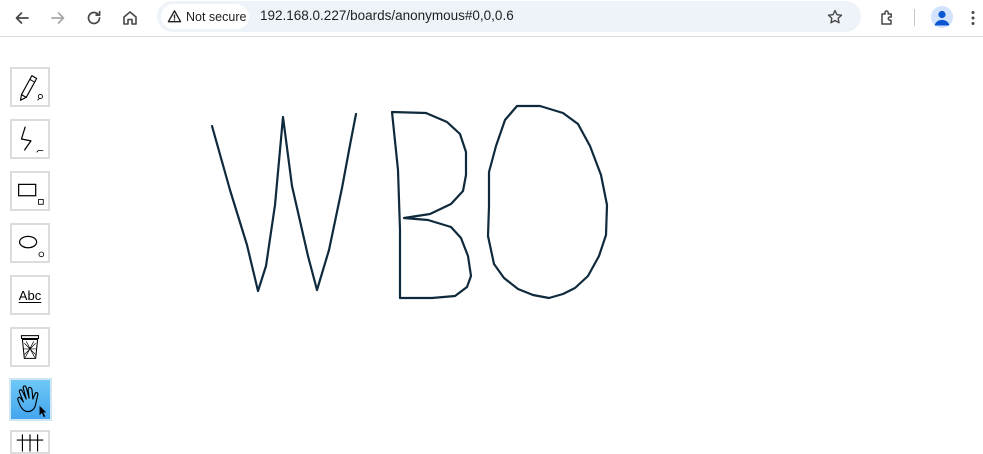  Describe the element at coordinates (284, 202) in the screenshot. I see `drawn-letter-w` at that location.